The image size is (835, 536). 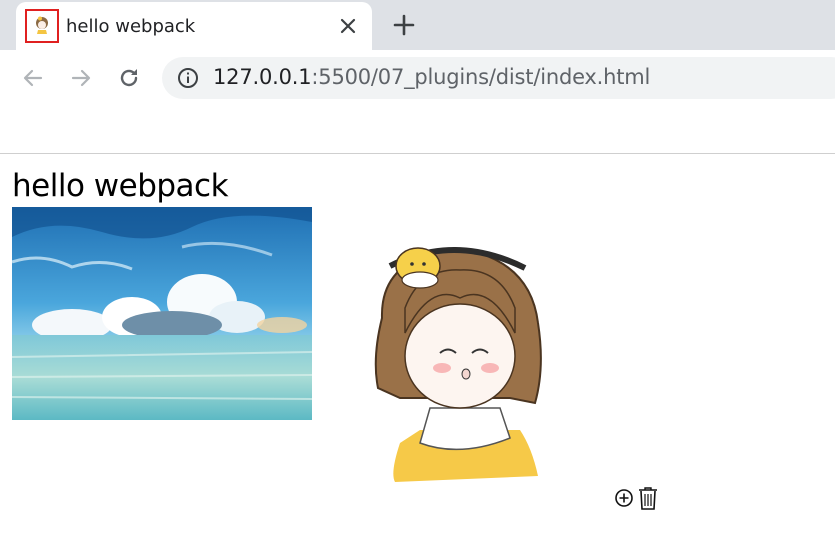 I want to click on active-tab: hello webpack, so click(x=194, y=26).